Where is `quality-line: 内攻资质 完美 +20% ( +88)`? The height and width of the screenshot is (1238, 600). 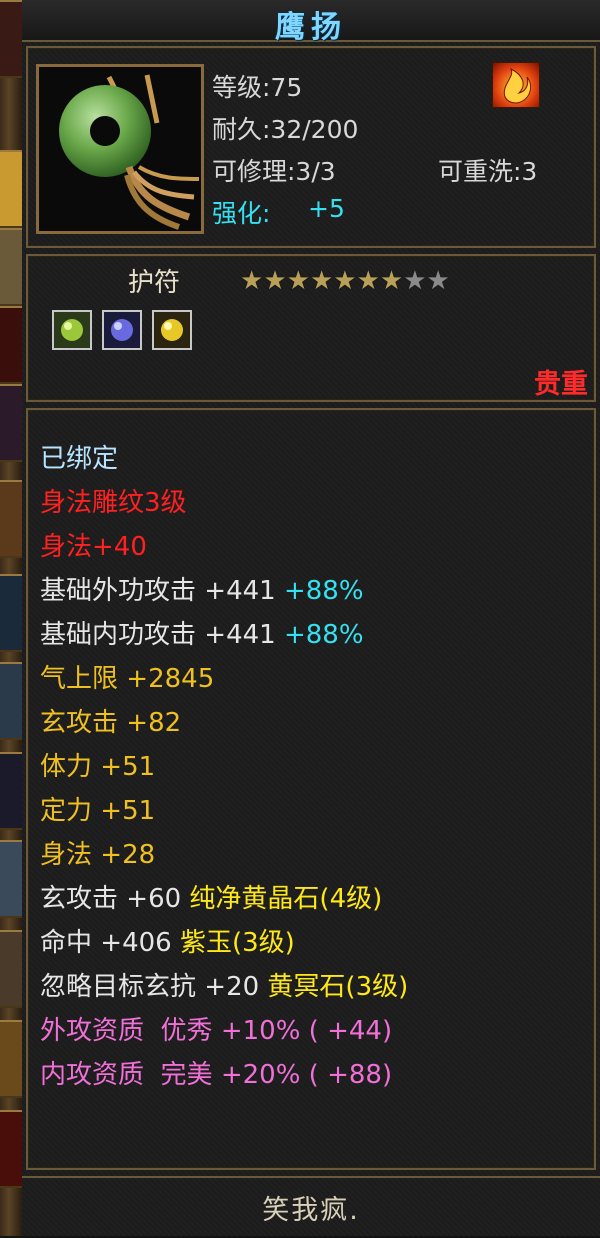
quality-line: 内攻资质 完美 +20% ( +88) is located at coordinates (216, 1075).